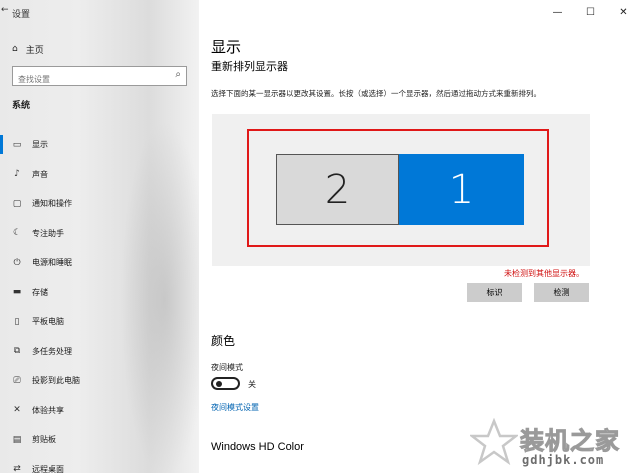  I want to click on sidebar-item-power-sleep: ⏻ 电源和睡眠, so click(99, 263).